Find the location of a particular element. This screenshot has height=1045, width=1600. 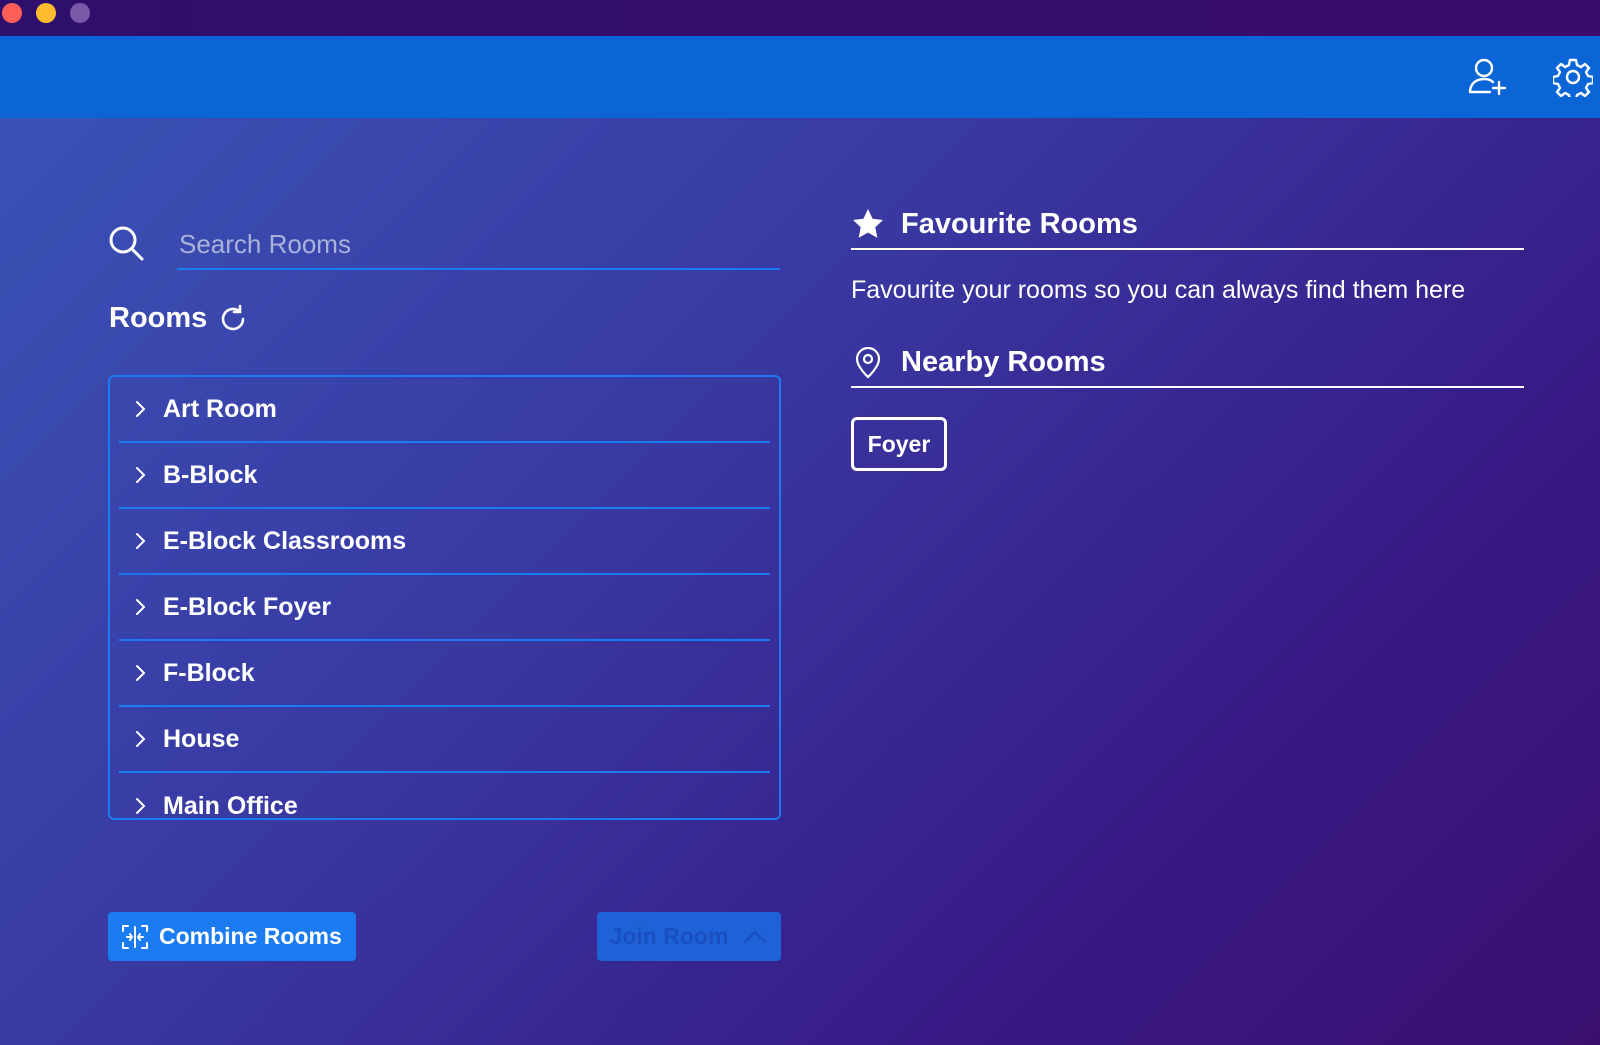

search-input is located at coordinates (478, 245).